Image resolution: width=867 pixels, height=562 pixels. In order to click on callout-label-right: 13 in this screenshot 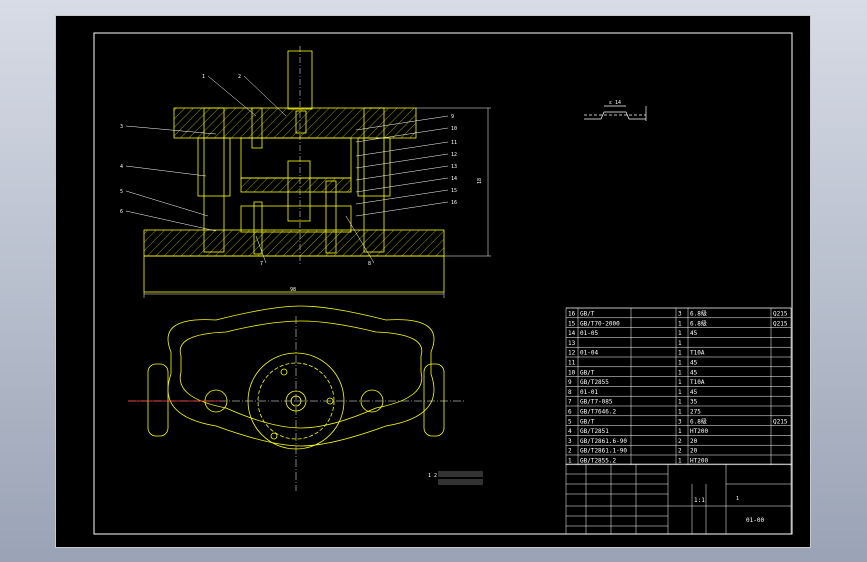, I will do `click(454, 167)`.